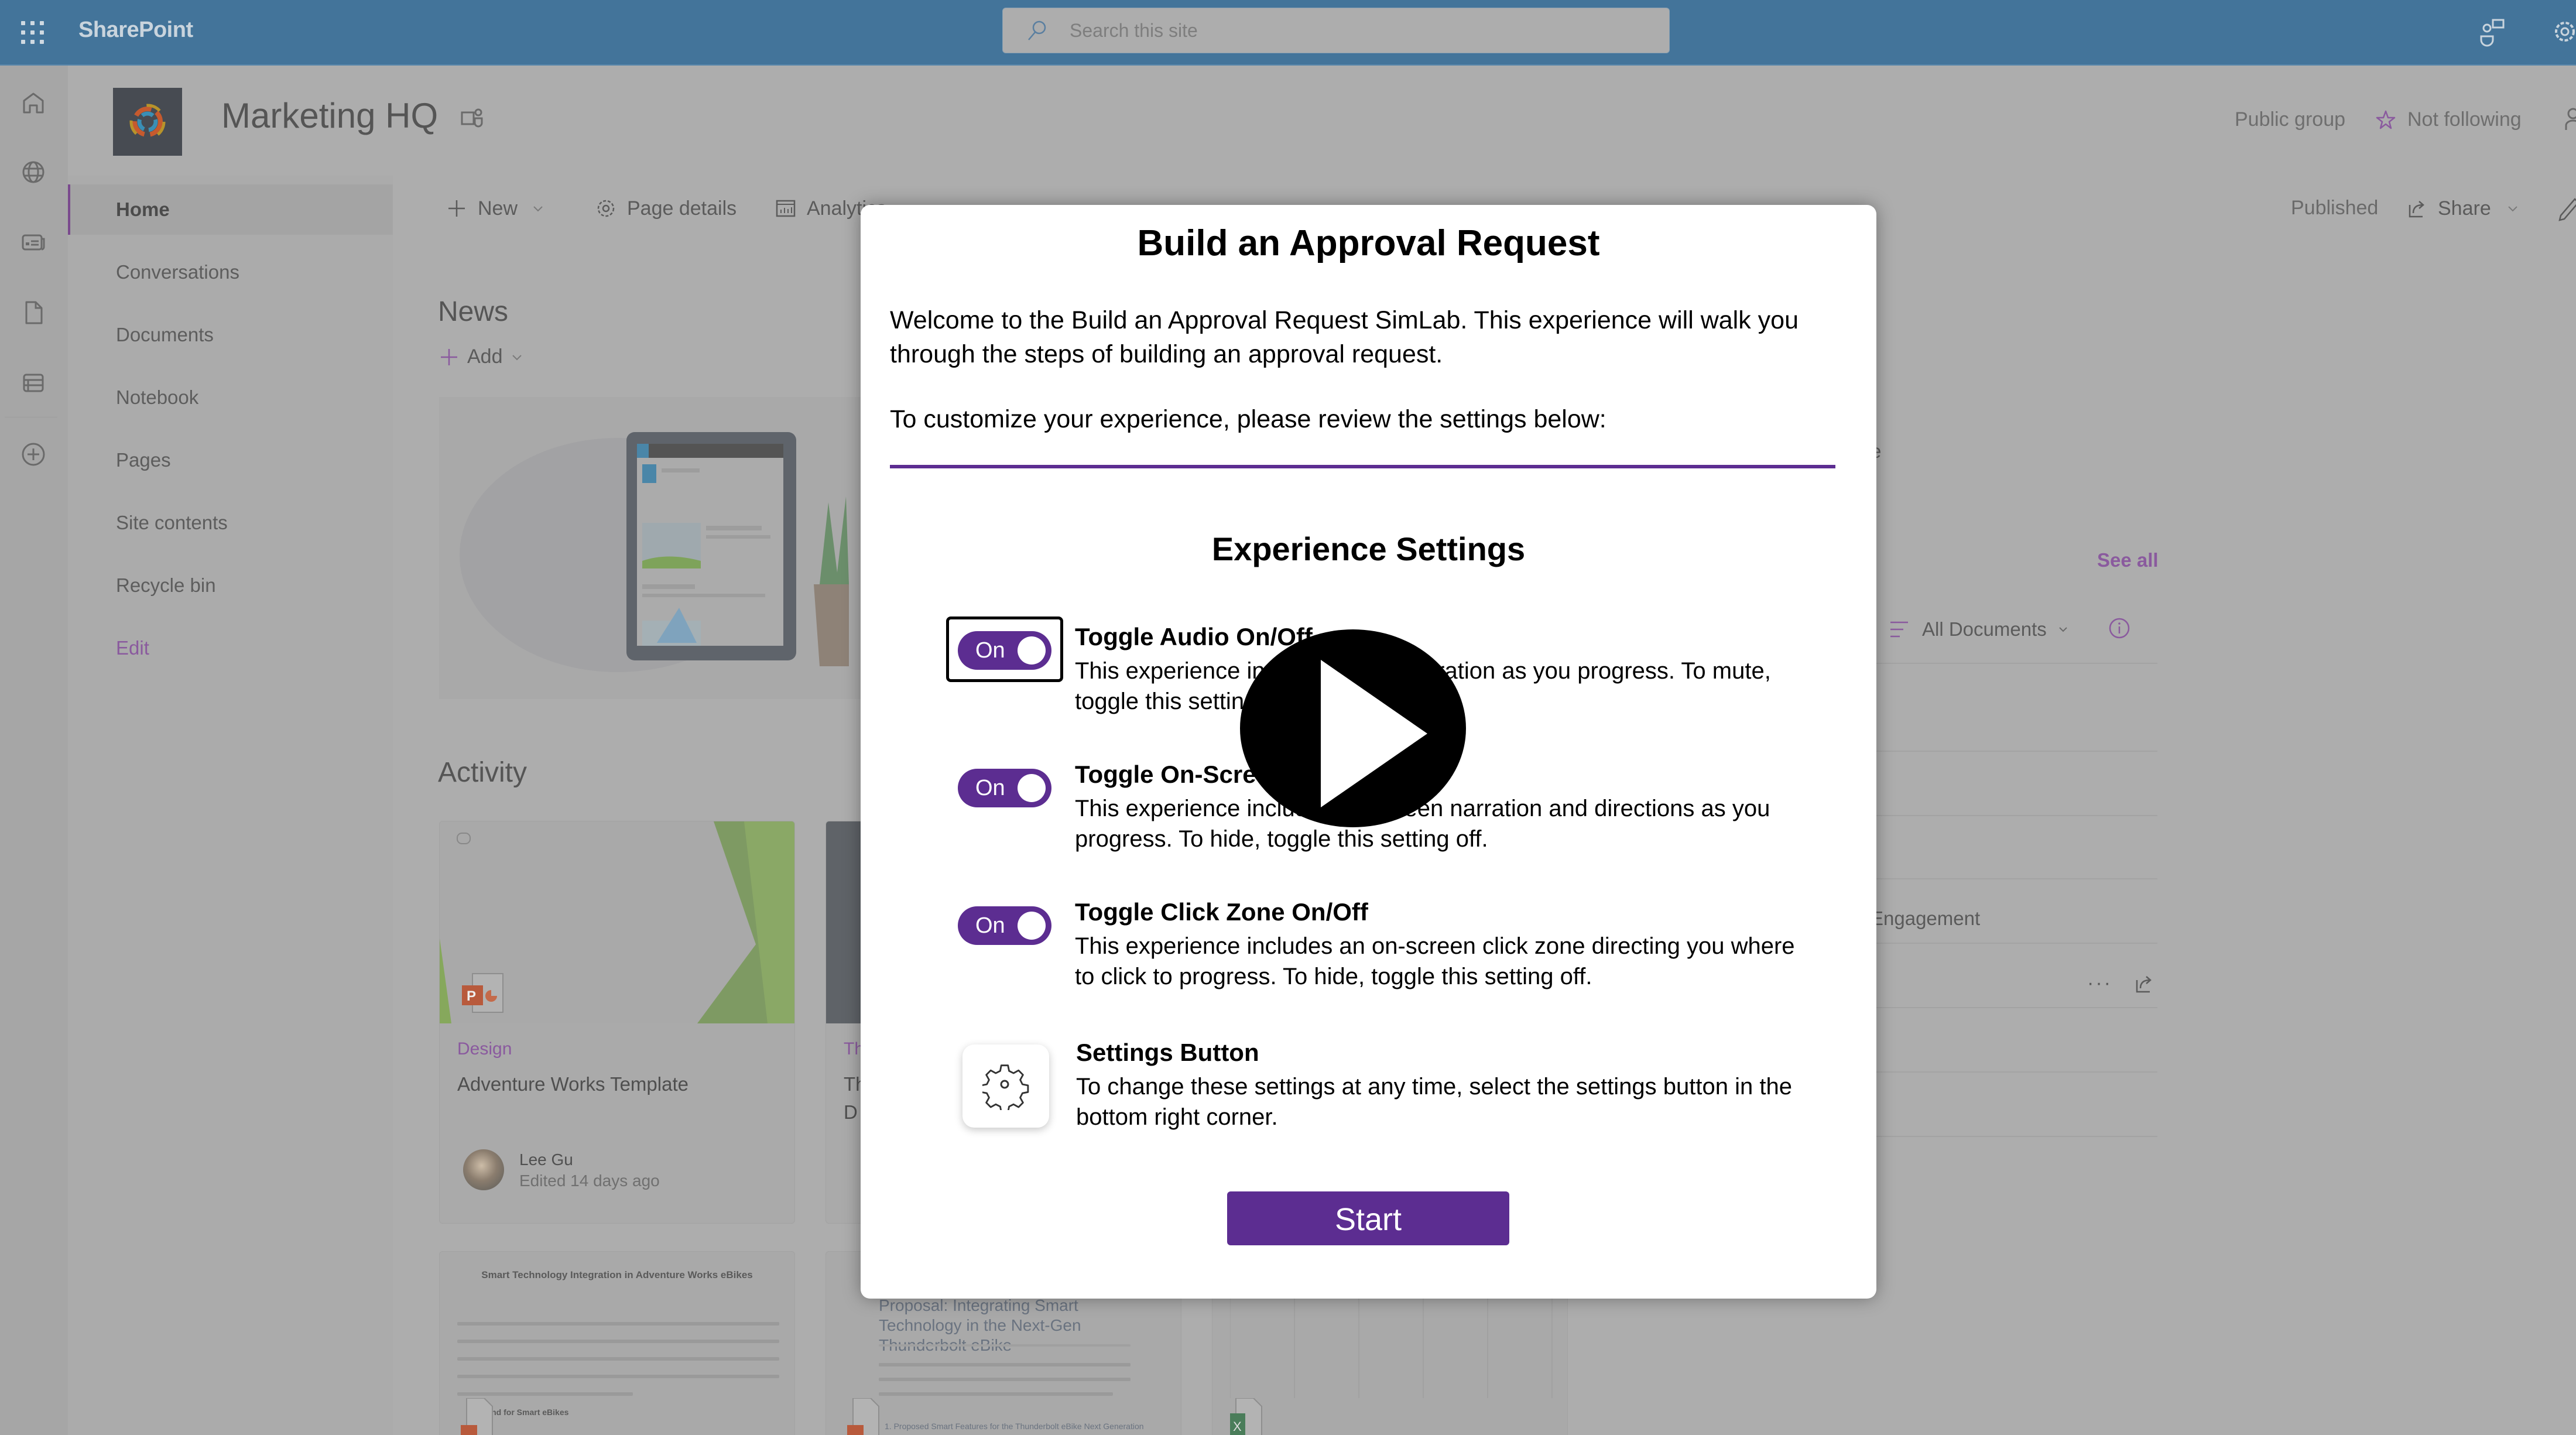 Image resolution: width=2576 pixels, height=1435 pixels. I want to click on on-screen-text-toggle: On, so click(1004, 788).